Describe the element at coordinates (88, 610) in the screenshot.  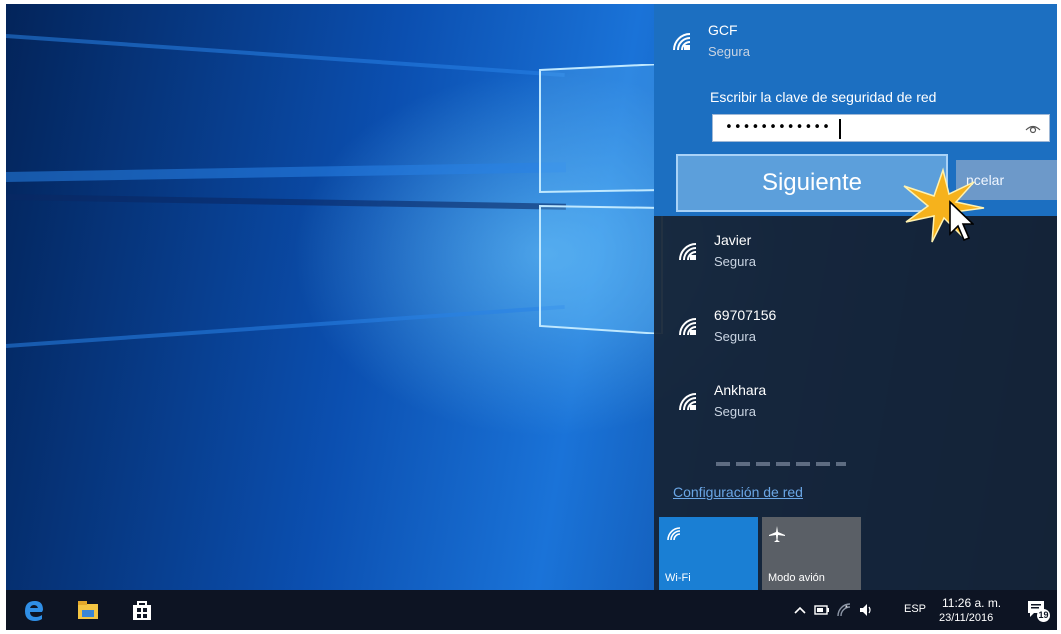
I see `file-explorer-icon` at that location.